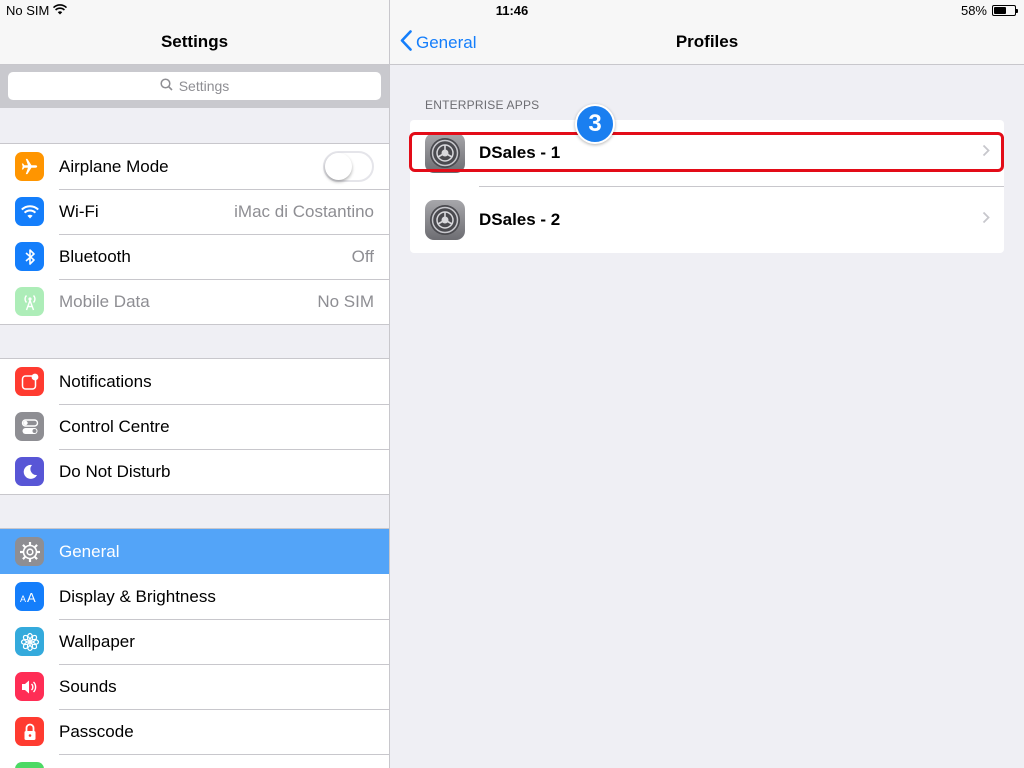 The height and width of the screenshot is (768, 1024). What do you see at coordinates (707, 41) in the screenshot?
I see `page-title: Profiles` at bounding box center [707, 41].